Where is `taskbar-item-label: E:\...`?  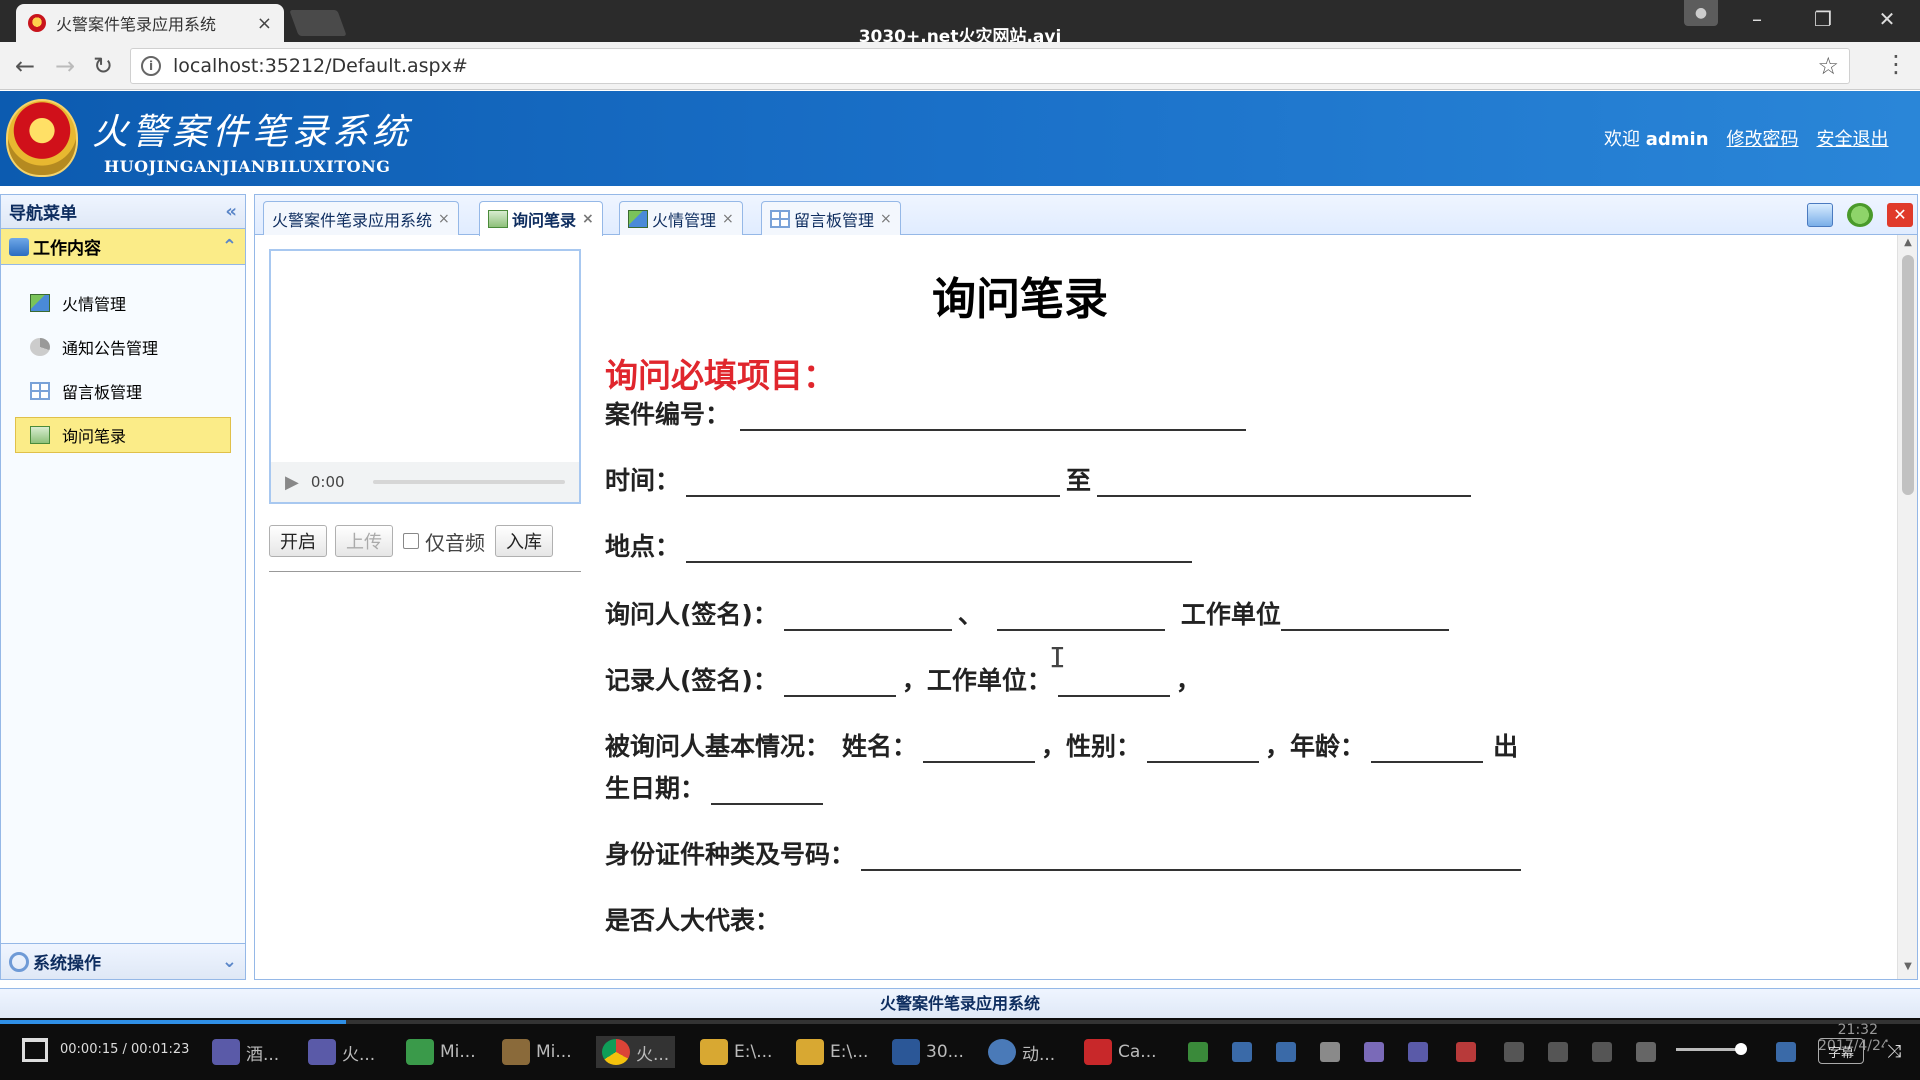 taskbar-item-label: E:\... is located at coordinates (753, 1052).